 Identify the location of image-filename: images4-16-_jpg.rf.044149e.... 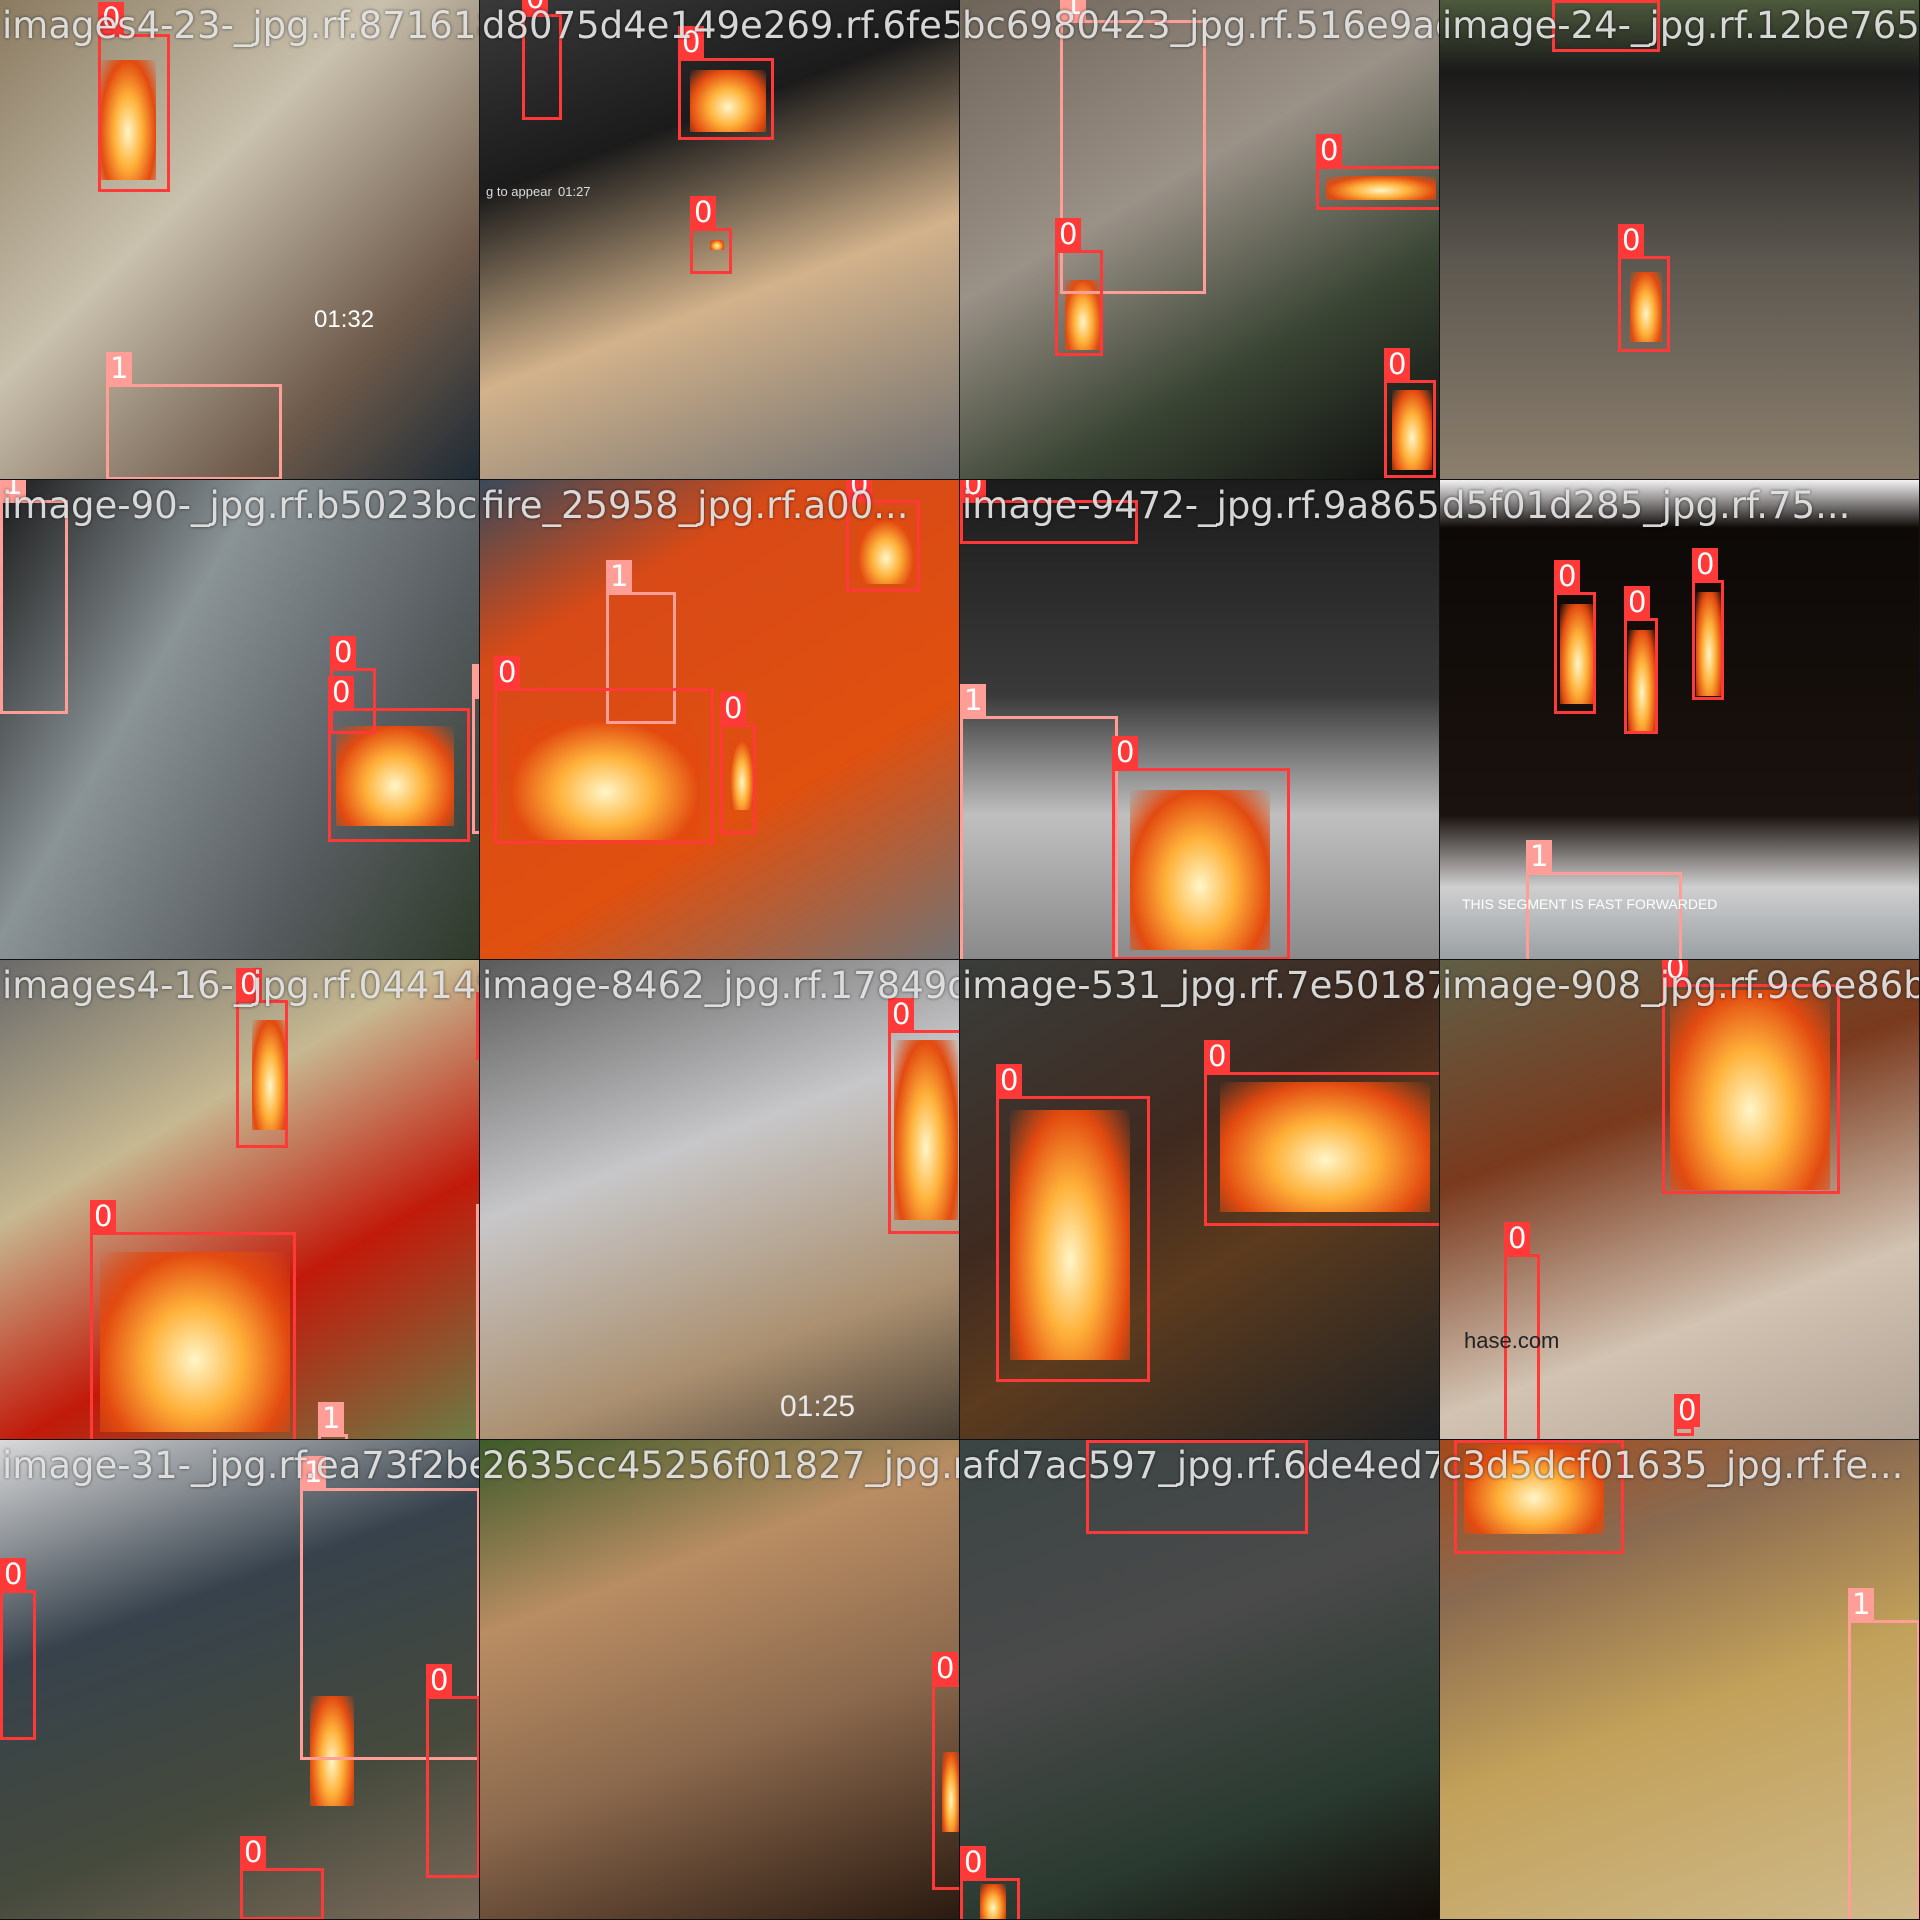
(240, 985).